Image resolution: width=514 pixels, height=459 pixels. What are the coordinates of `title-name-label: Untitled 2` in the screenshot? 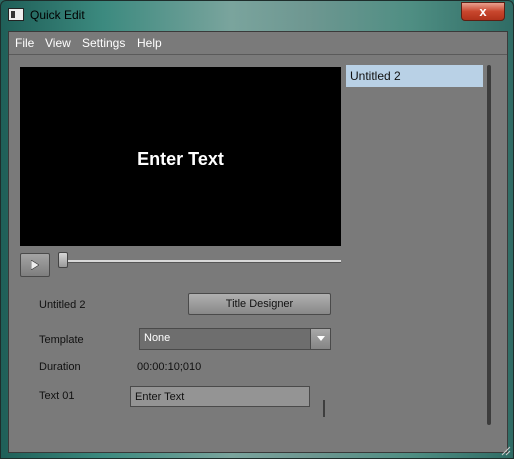 It's located at (62, 305).